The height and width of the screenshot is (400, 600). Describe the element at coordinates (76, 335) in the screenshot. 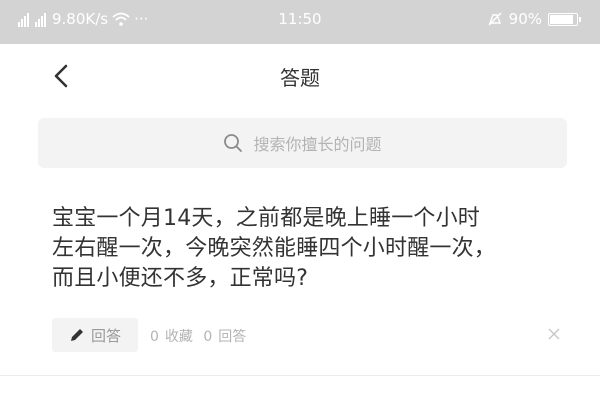

I see `pencil-icon` at that location.